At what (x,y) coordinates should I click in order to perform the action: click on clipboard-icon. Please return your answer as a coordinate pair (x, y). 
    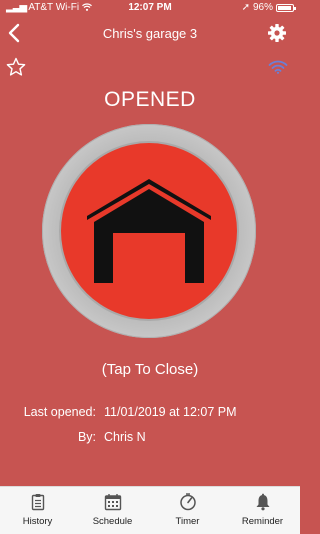
    Looking at the image, I should click on (37, 502).